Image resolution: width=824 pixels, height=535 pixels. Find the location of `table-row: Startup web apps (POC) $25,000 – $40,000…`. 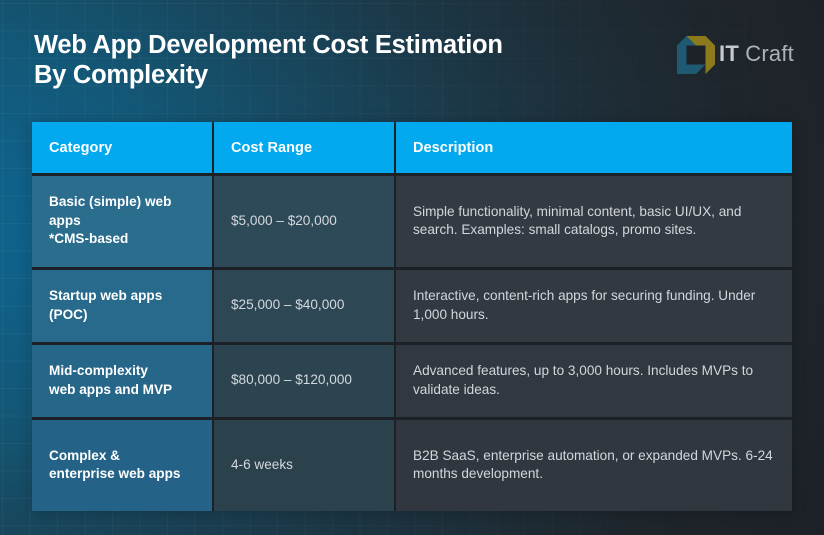

table-row: Startup web apps (POC) $25,000 – $40,000… is located at coordinates (412, 304).